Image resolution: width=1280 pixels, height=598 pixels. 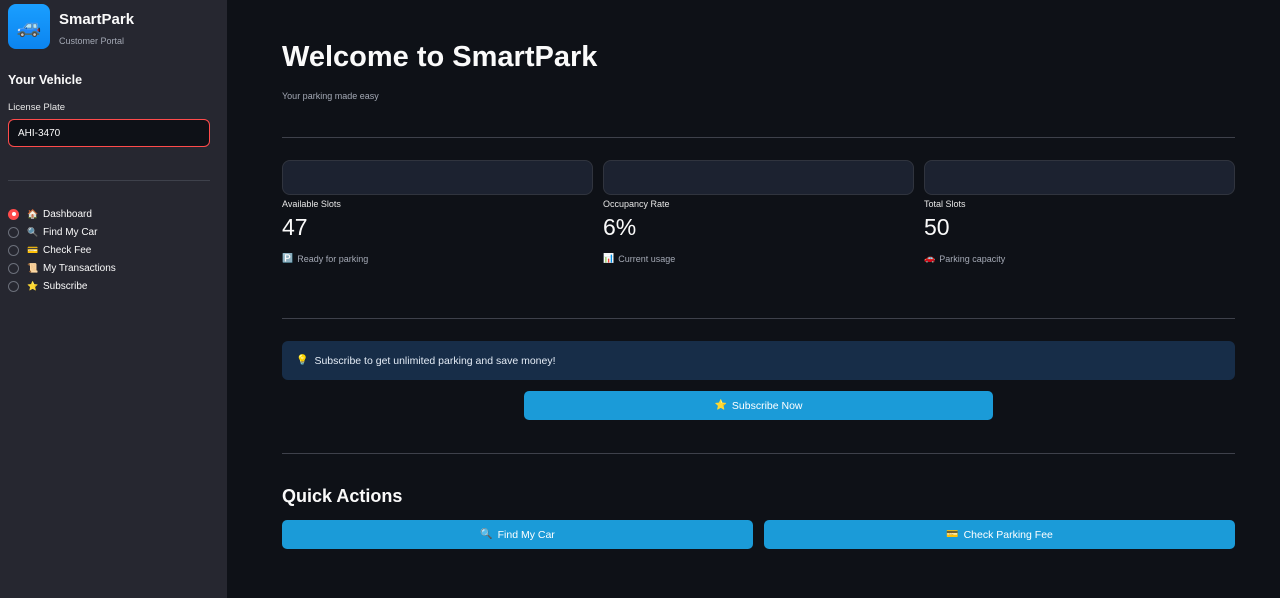 What do you see at coordinates (33, 267) in the screenshot?
I see `scroll-icon: 📜` at bounding box center [33, 267].